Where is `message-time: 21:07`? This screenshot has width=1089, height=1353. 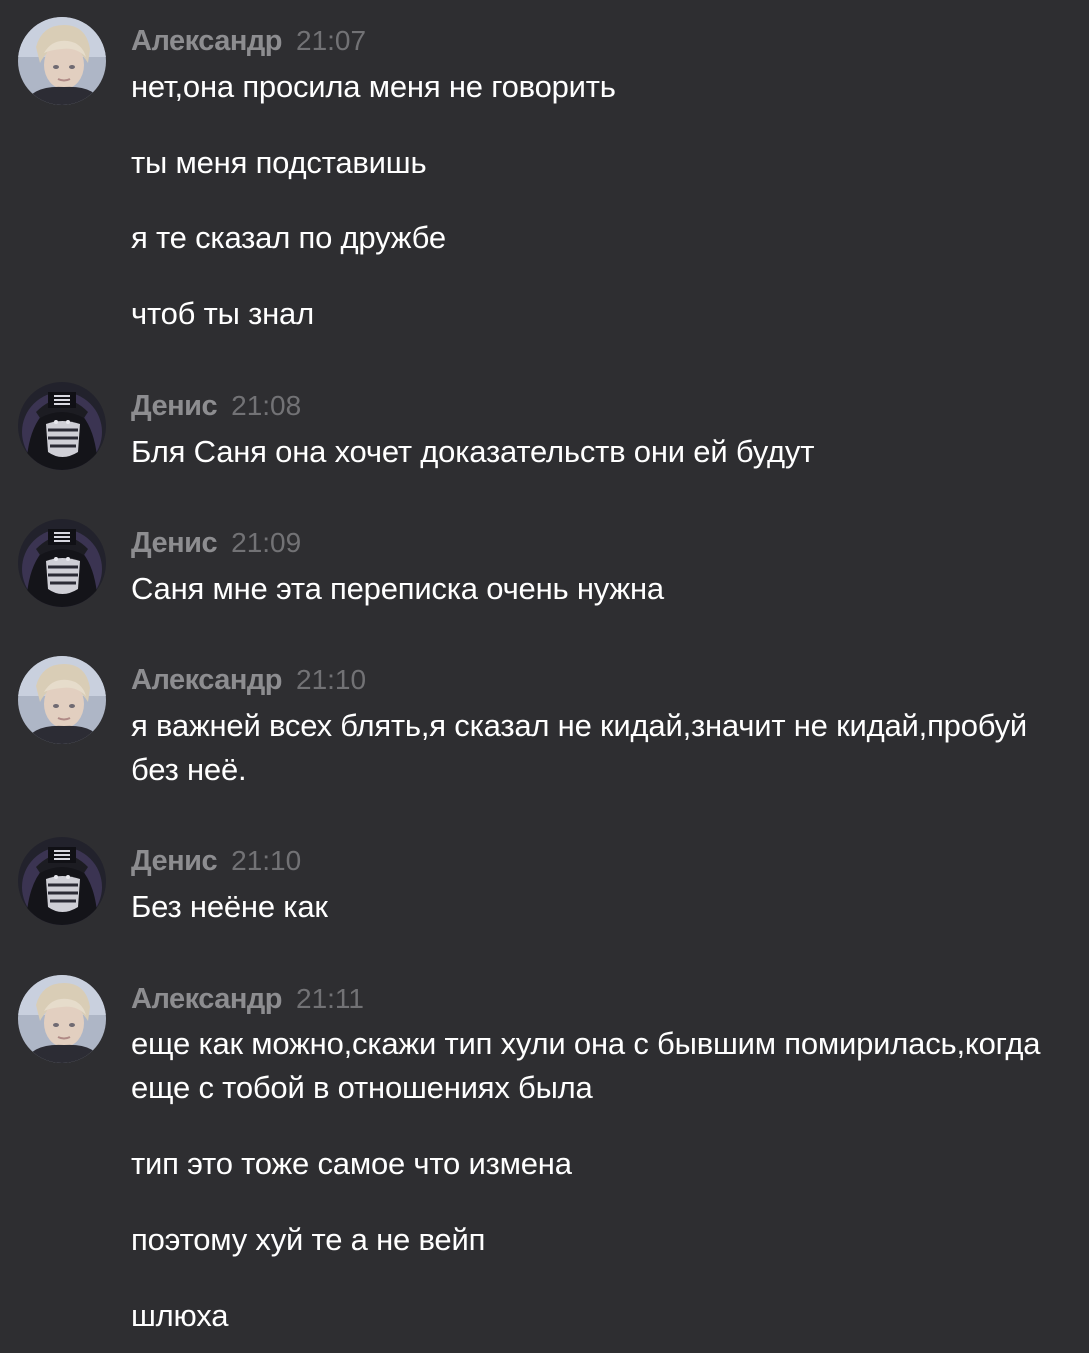 message-time: 21:07 is located at coordinates (331, 40).